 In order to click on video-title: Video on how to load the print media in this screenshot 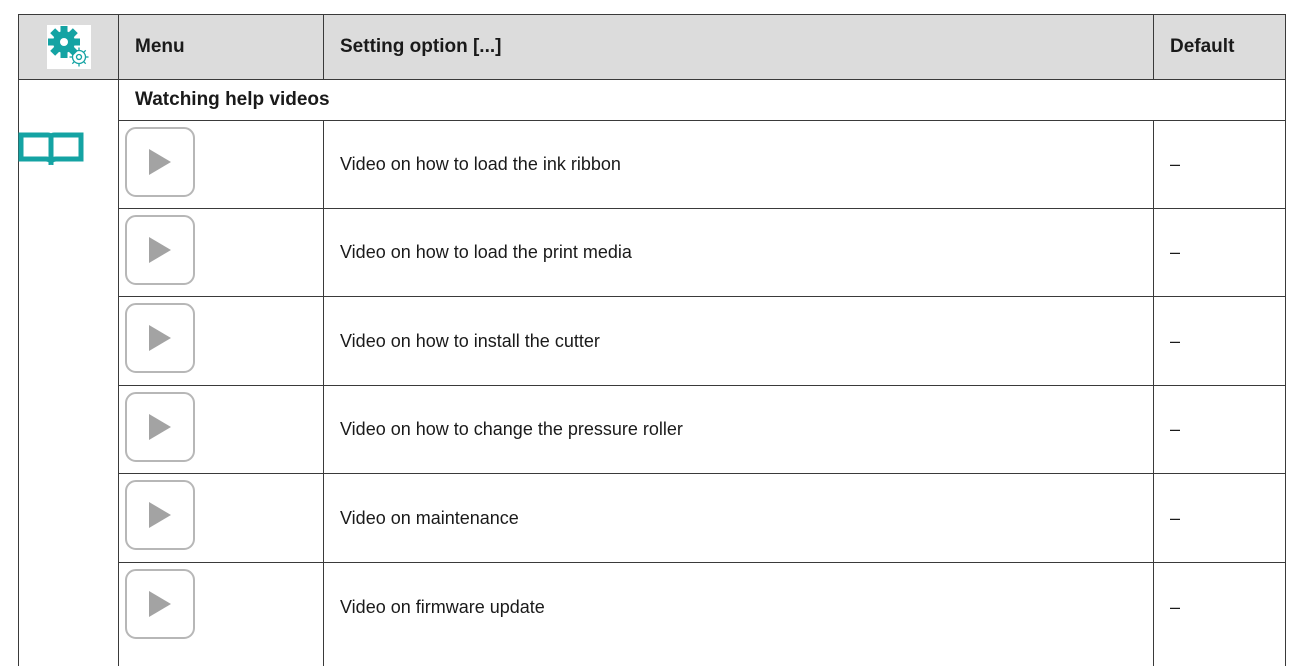, I will do `click(738, 252)`.